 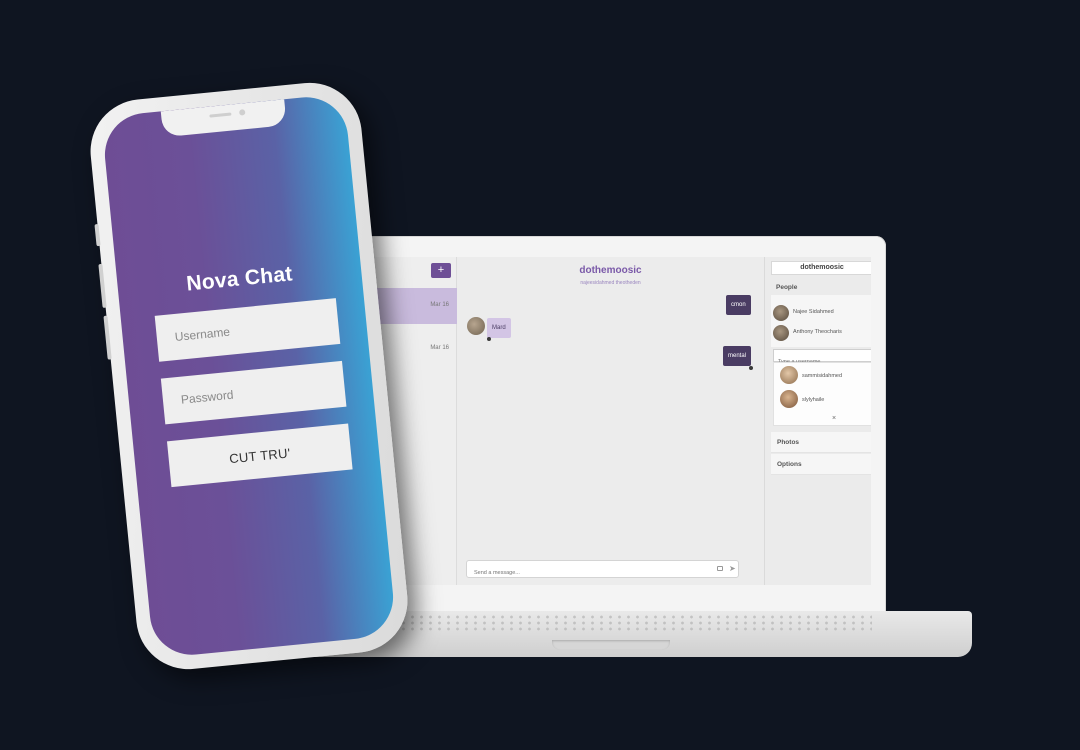 What do you see at coordinates (813, 312) in the screenshot?
I see `person-name: Najee Sidahmed` at bounding box center [813, 312].